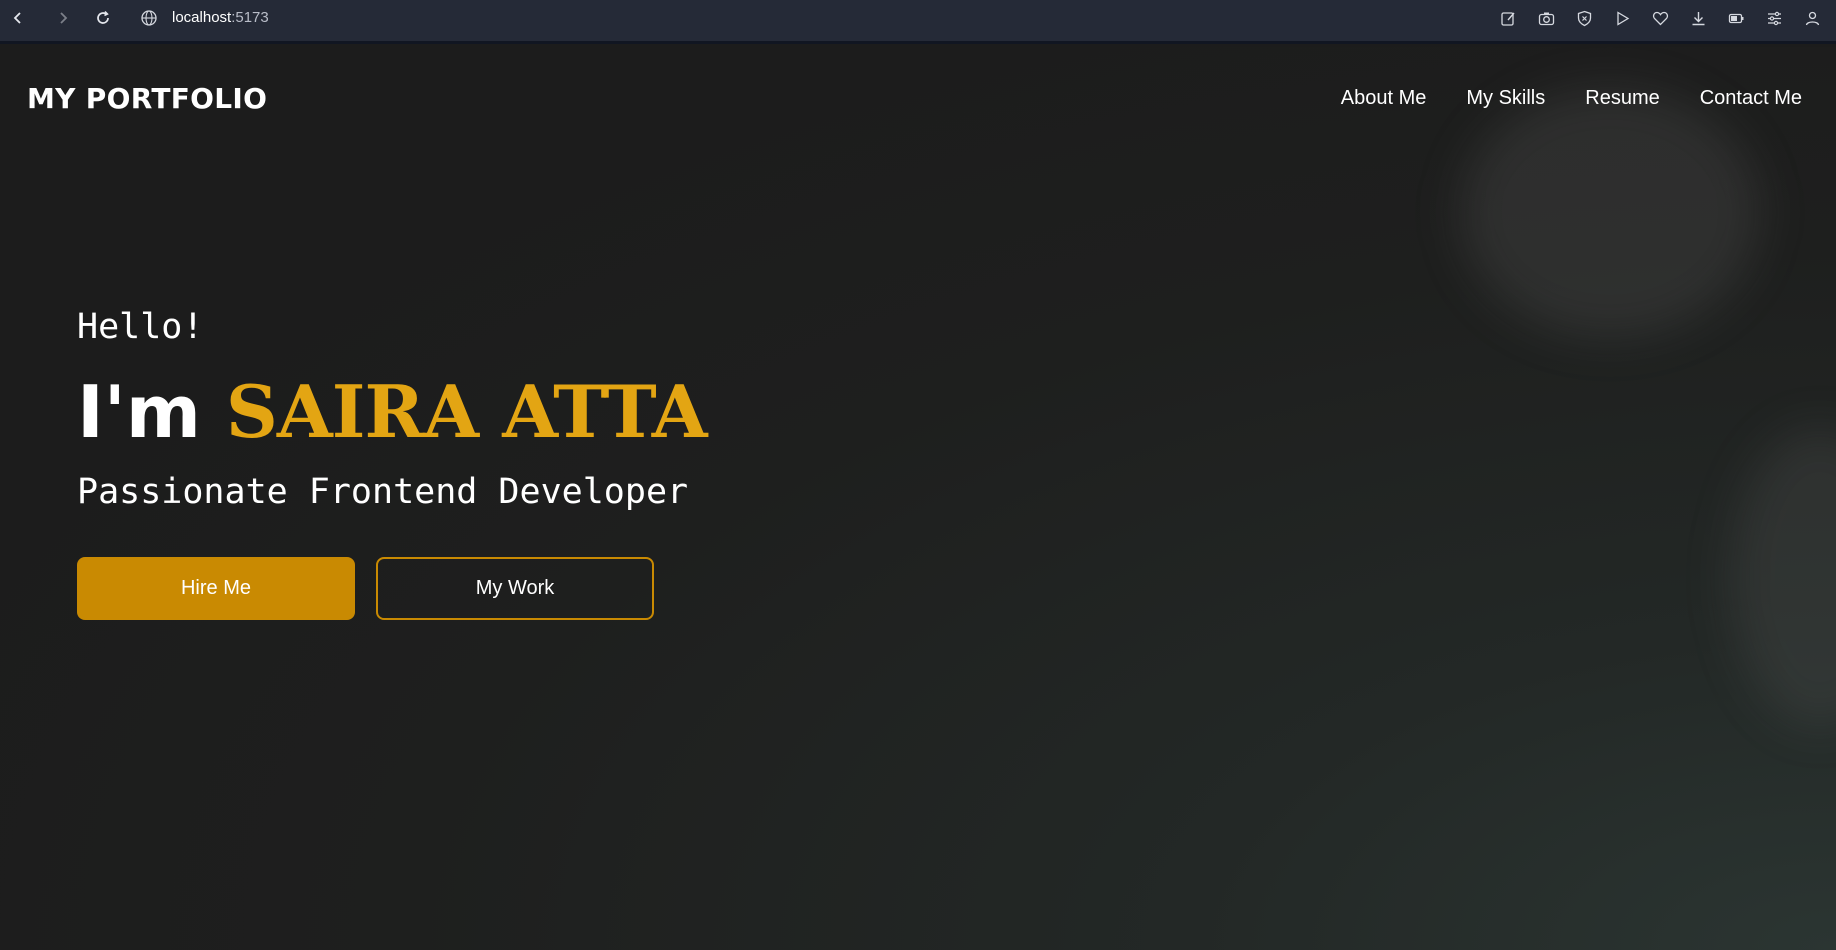  Describe the element at coordinates (18, 18) in the screenshot. I see `back-icon` at that location.